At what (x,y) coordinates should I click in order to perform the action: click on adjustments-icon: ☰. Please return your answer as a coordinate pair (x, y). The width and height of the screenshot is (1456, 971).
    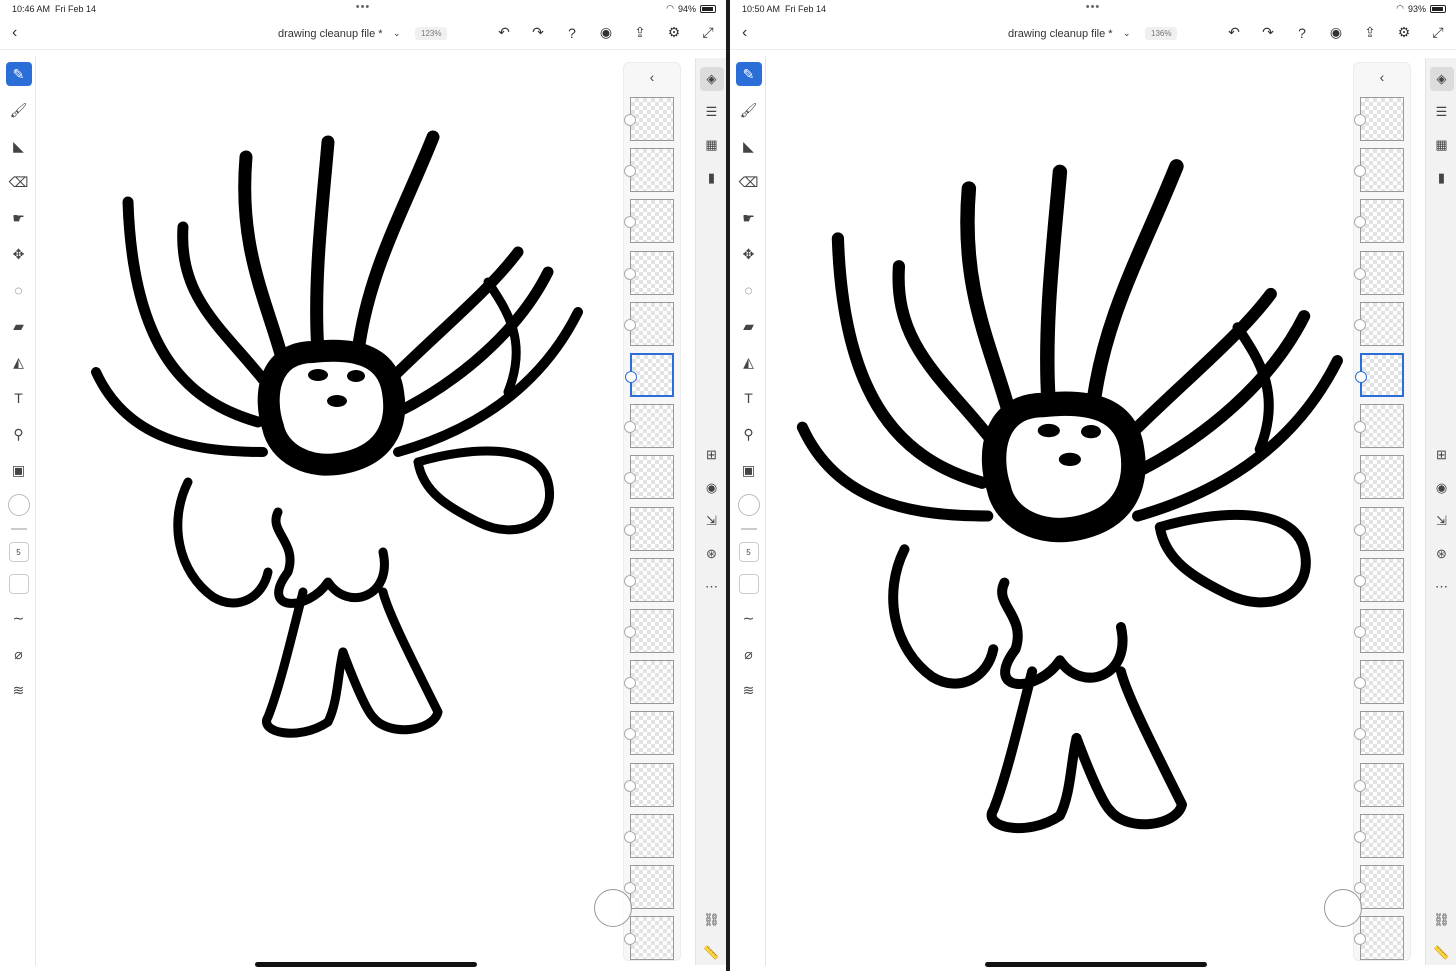
    Looking at the image, I should click on (1442, 112).